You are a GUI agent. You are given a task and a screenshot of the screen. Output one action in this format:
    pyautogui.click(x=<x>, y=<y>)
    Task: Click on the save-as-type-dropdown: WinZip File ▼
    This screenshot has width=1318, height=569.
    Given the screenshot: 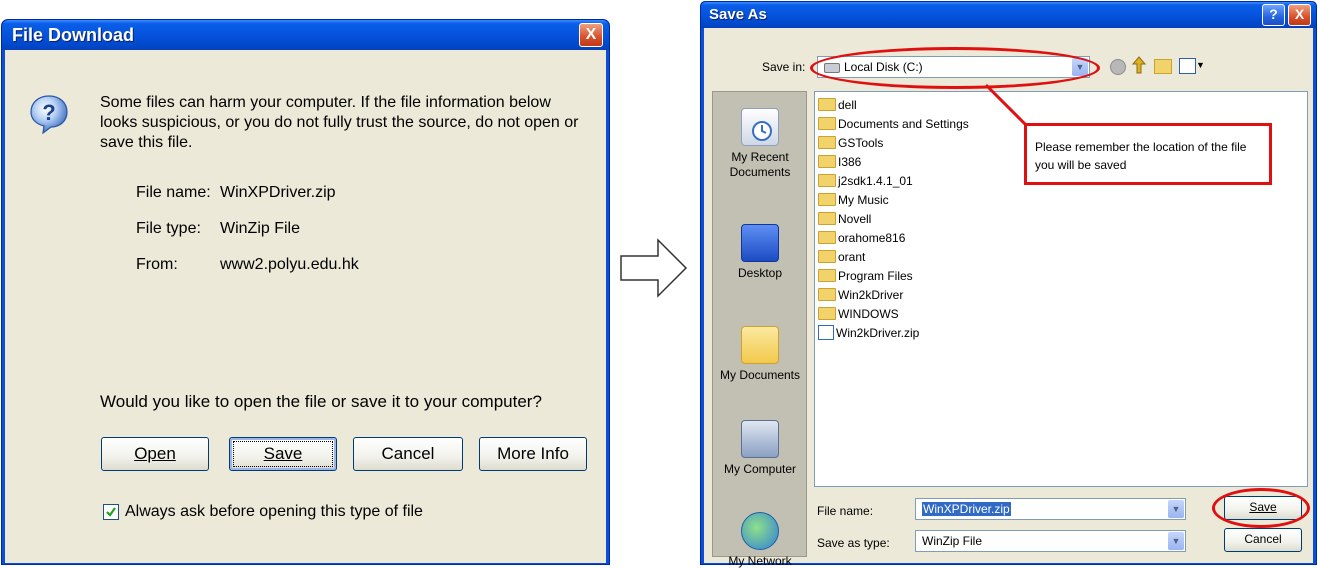 What is the action you would take?
    pyautogui.click(x=1050, y=541)
    